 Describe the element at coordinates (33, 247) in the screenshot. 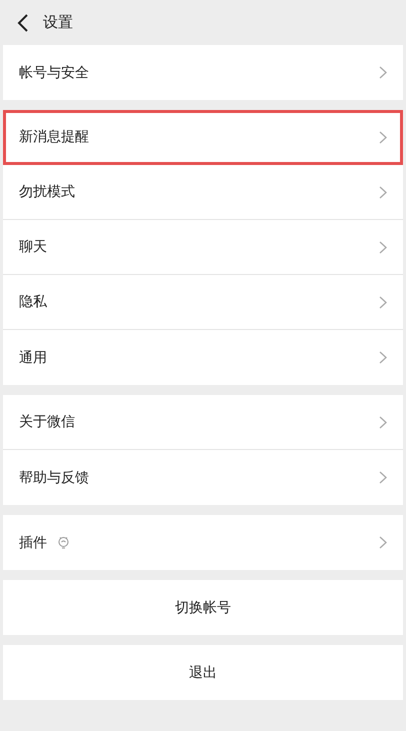

I see `item-label: 聊天` at that location.